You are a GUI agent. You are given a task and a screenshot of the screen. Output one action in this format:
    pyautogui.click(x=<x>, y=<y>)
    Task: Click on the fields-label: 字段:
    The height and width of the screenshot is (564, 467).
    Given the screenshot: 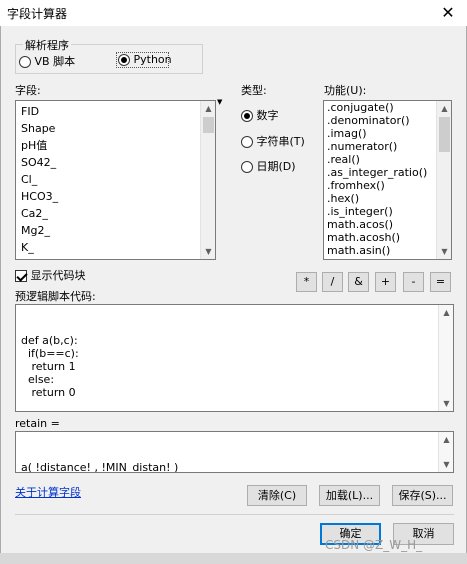 What is the action you would take?
    pyautogui.click(x=28, y=90)
    